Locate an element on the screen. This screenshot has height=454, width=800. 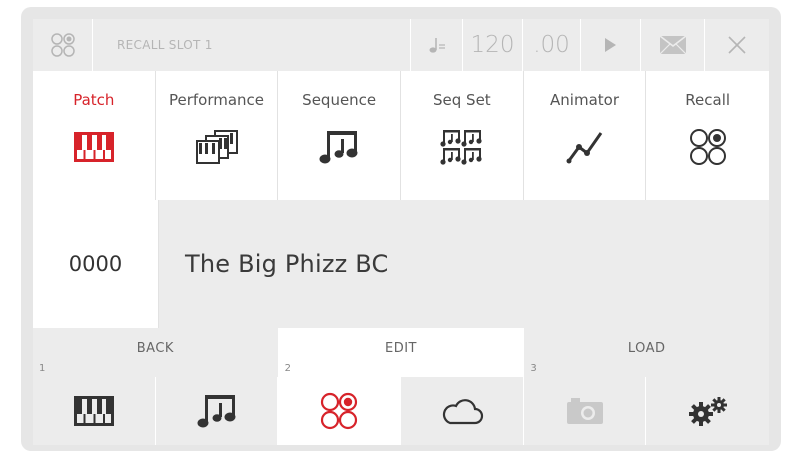
tab-label: Patch is located at coordinates (94, 100).